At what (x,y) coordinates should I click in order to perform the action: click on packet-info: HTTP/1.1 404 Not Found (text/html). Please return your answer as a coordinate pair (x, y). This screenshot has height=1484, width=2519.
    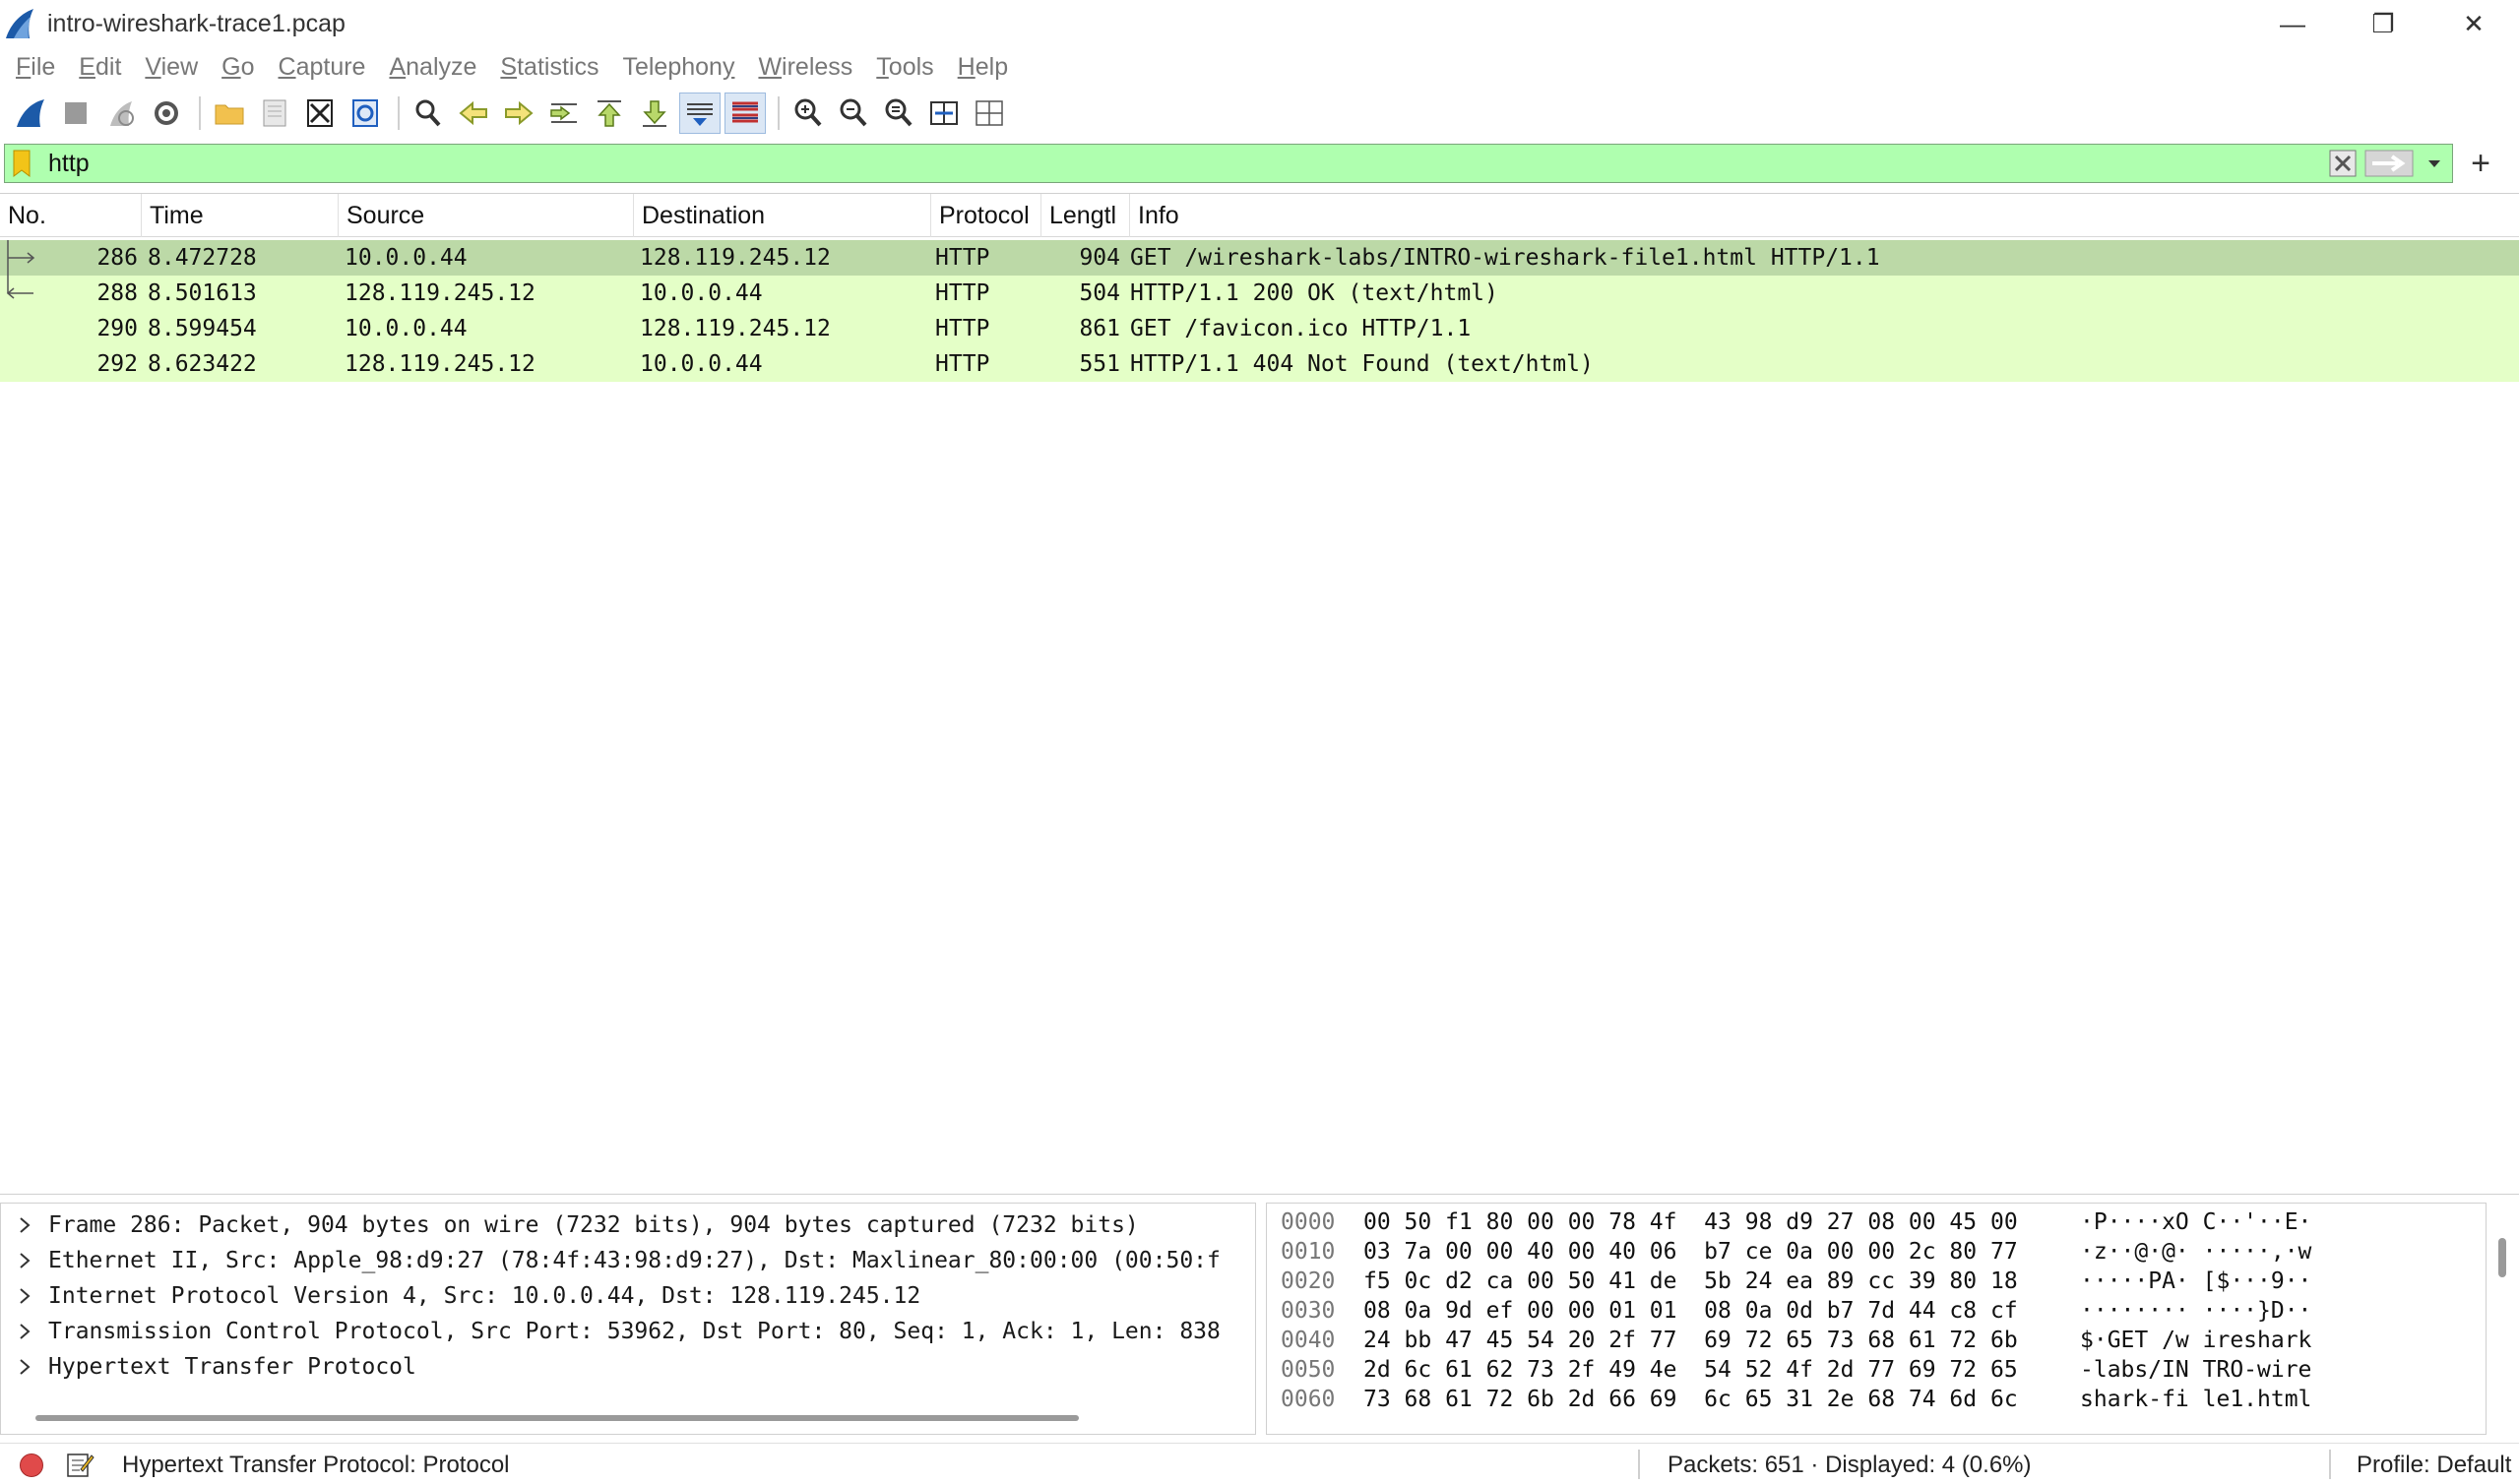
    Looking at the image, I should click on (1362, 364).